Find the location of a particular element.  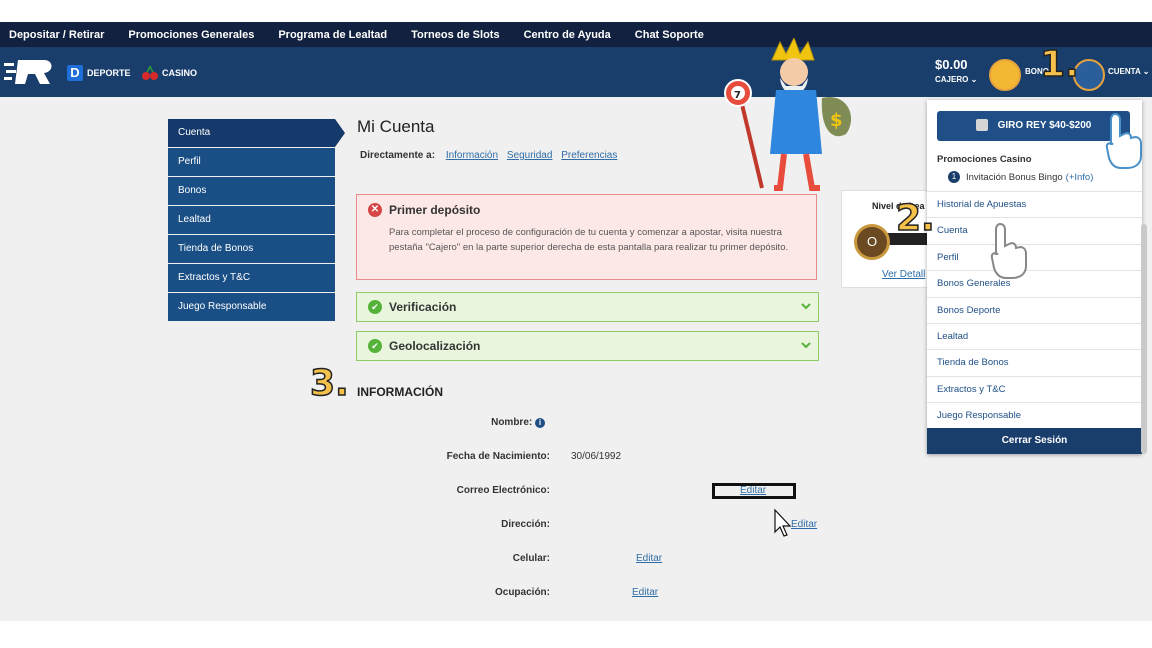

cajero-dropdown: CAJERO ⌄ is located at coordinates (956, 79).